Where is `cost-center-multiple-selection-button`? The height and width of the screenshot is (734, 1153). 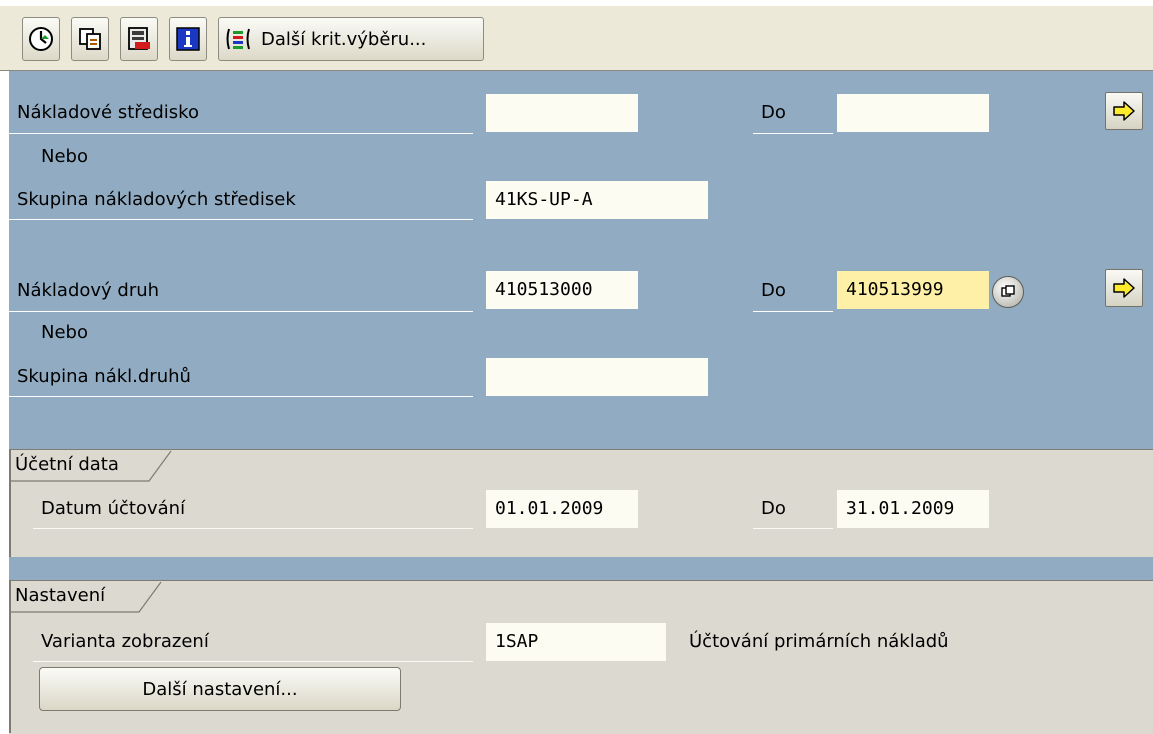
cost-center-multiple-selection-button is located at coordinates (1124, 111).